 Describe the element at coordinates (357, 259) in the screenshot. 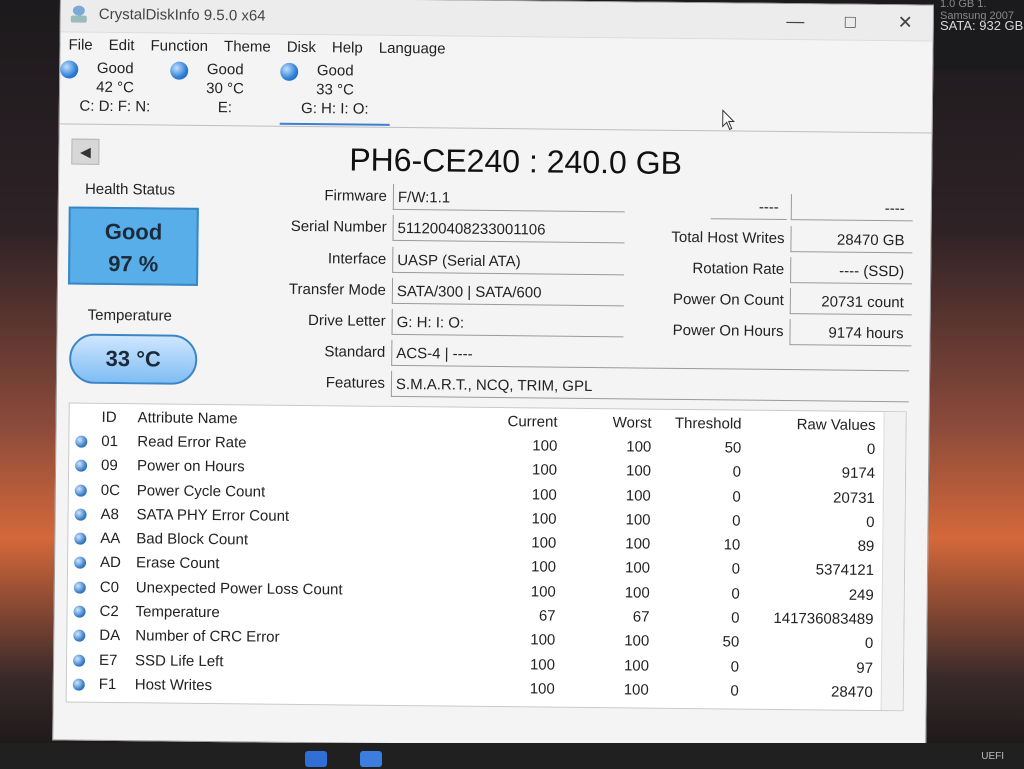

I see `interface-label: Interface` at that location.